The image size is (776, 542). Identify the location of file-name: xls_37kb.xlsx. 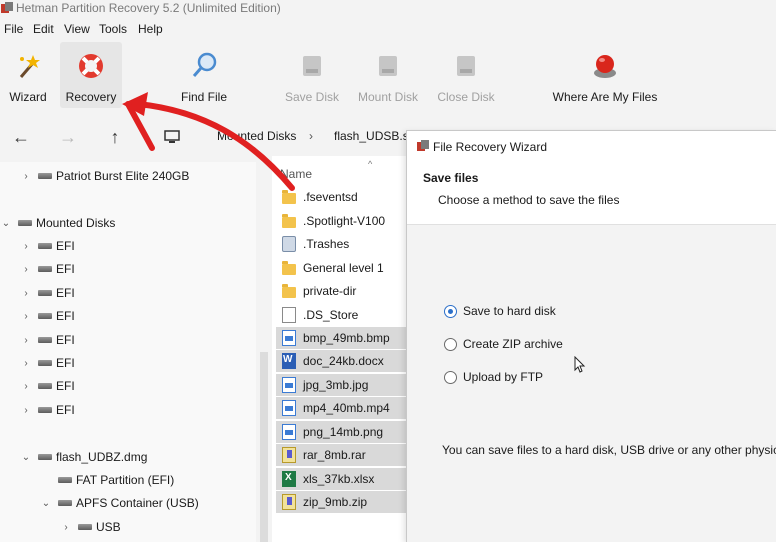
(339, 479).